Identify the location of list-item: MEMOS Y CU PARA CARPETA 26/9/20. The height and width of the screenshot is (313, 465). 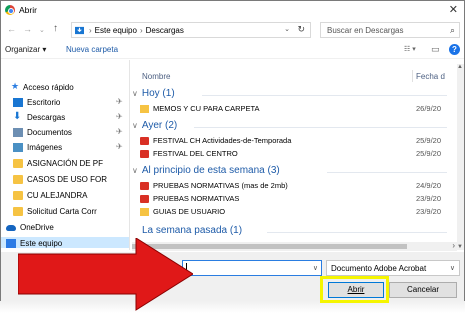
(296, 109).